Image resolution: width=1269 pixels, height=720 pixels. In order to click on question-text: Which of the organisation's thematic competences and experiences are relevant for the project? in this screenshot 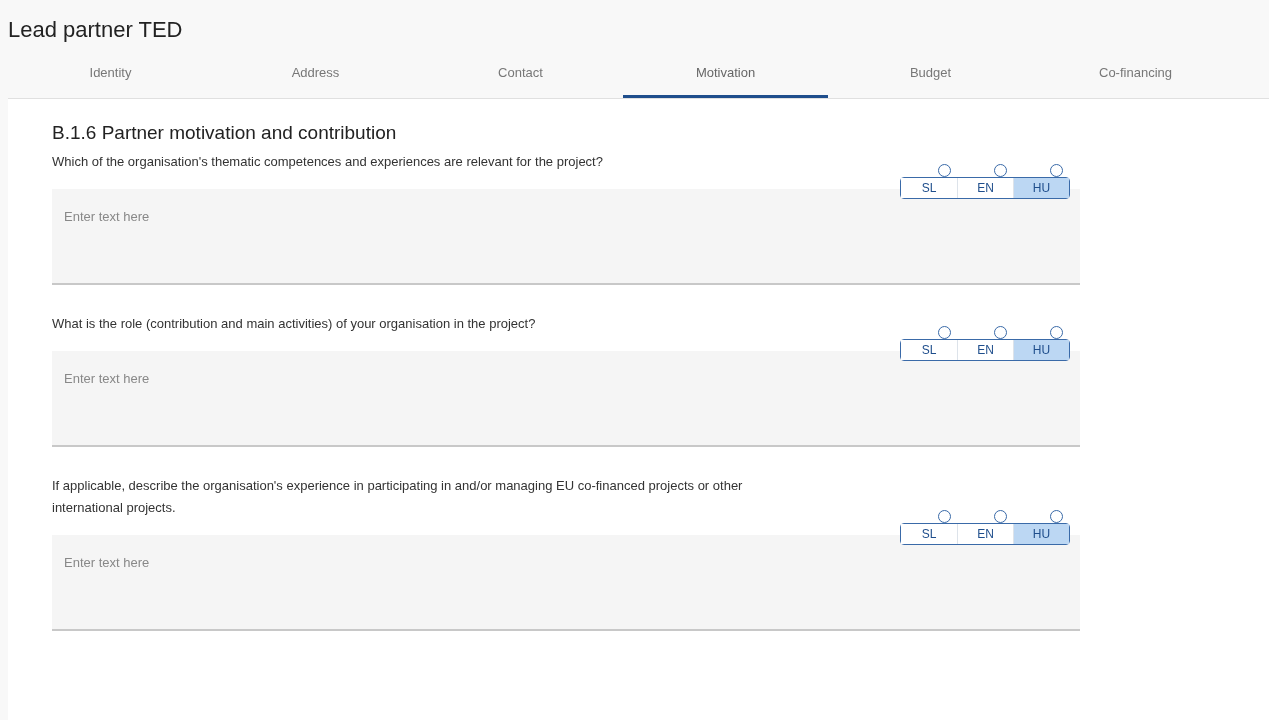, I will do `click(328, 162)`.